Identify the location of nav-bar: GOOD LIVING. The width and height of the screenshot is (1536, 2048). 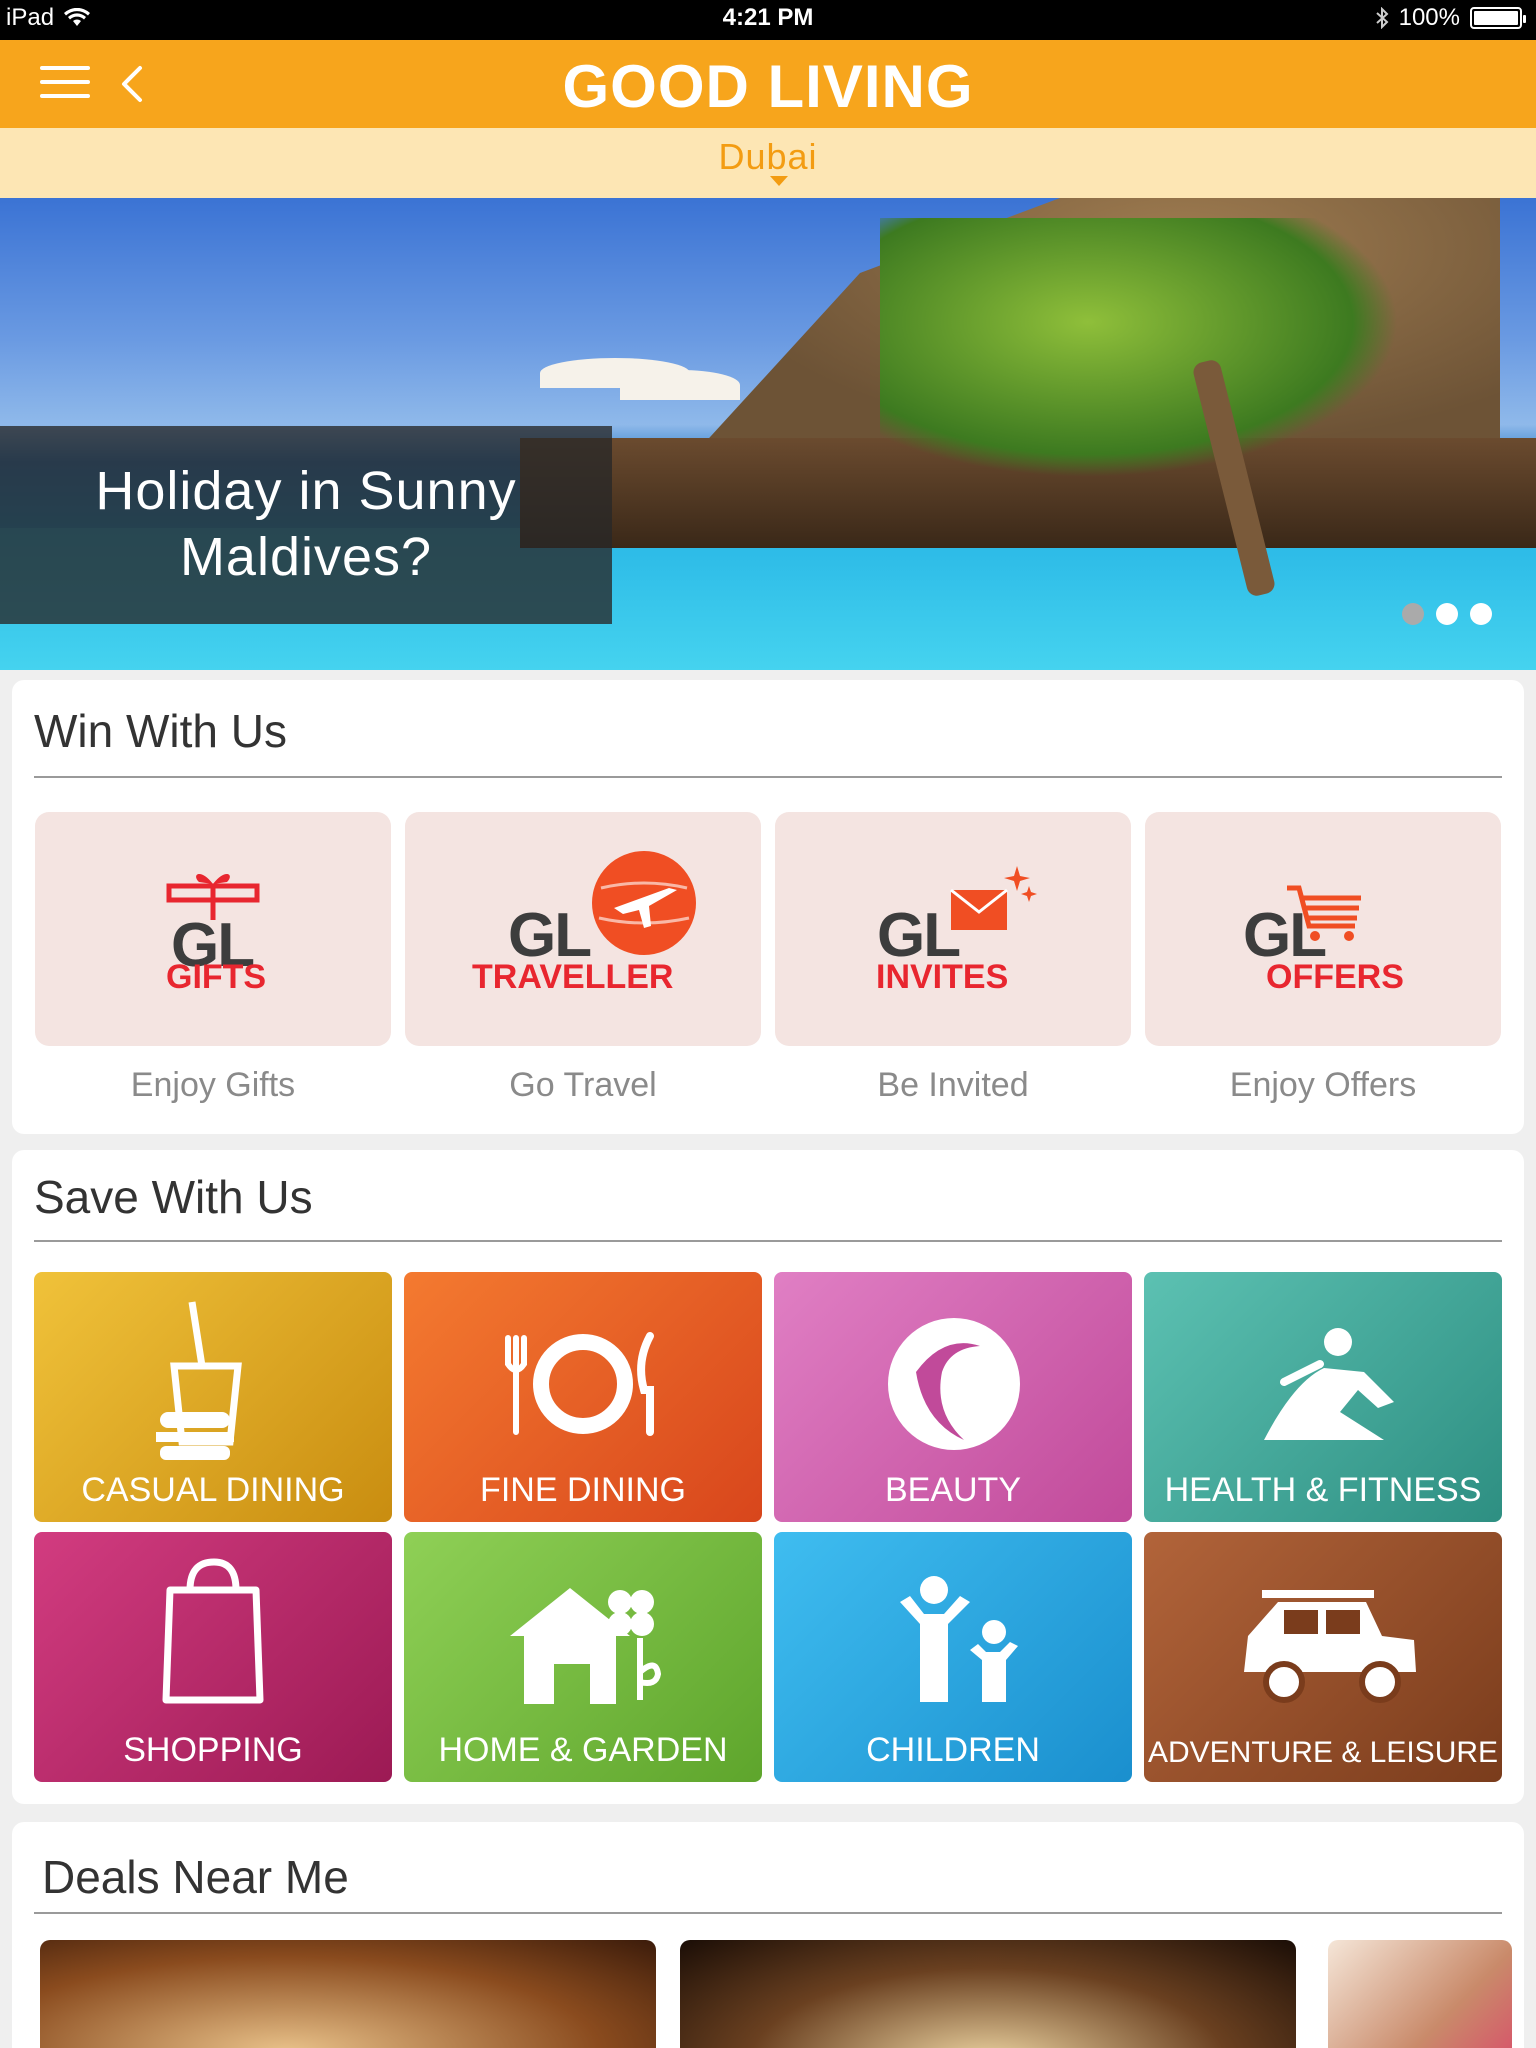
(768, 84).